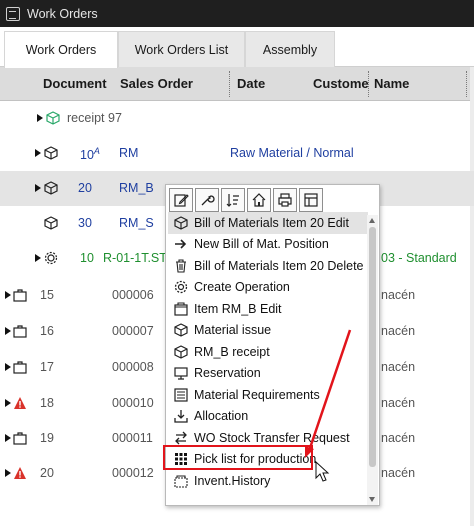 This screenshot has height=526, width=474. What do you see at coordinates (311, 200) in the screenshot?
I see `layout-icon` at bounding box center [311, 200].